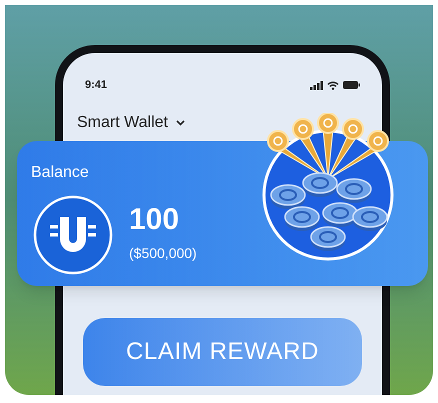 The image size is (438, 403). Describe the element at coordinates (131, 122) in the screenshot. I see `wallet-selector: Smart Wallet` at that location.